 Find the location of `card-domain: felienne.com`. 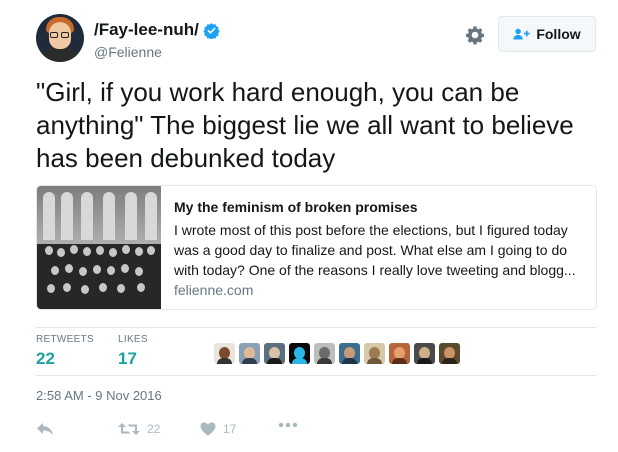

card-domain: felienne.com is located at coordinates (381, 290).